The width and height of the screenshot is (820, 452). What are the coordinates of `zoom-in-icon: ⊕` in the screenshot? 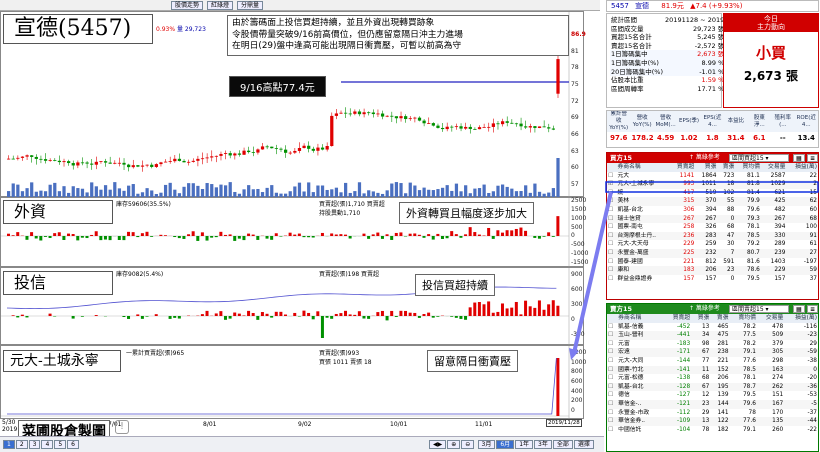 It's located at (454, 444).